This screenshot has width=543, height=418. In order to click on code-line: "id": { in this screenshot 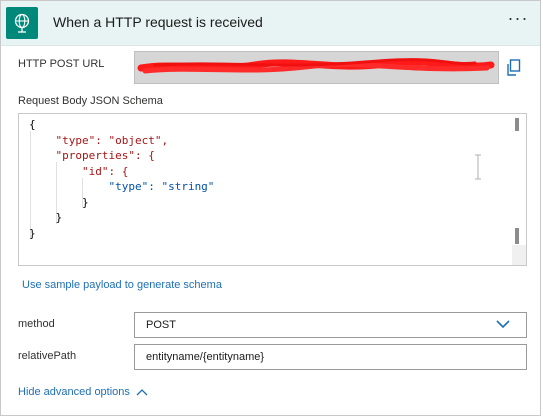, I will do `click(79, 171)`.